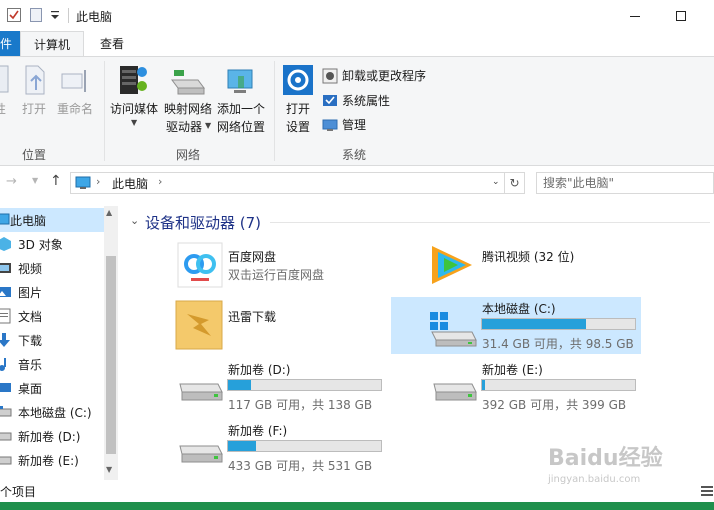 The height and width of the screenshot is (510, 714). What do you see at coordinates (625, 183) in the screenshot?
I see `search-input: 搜索"此电脑"` at bounding box center [625, 183].